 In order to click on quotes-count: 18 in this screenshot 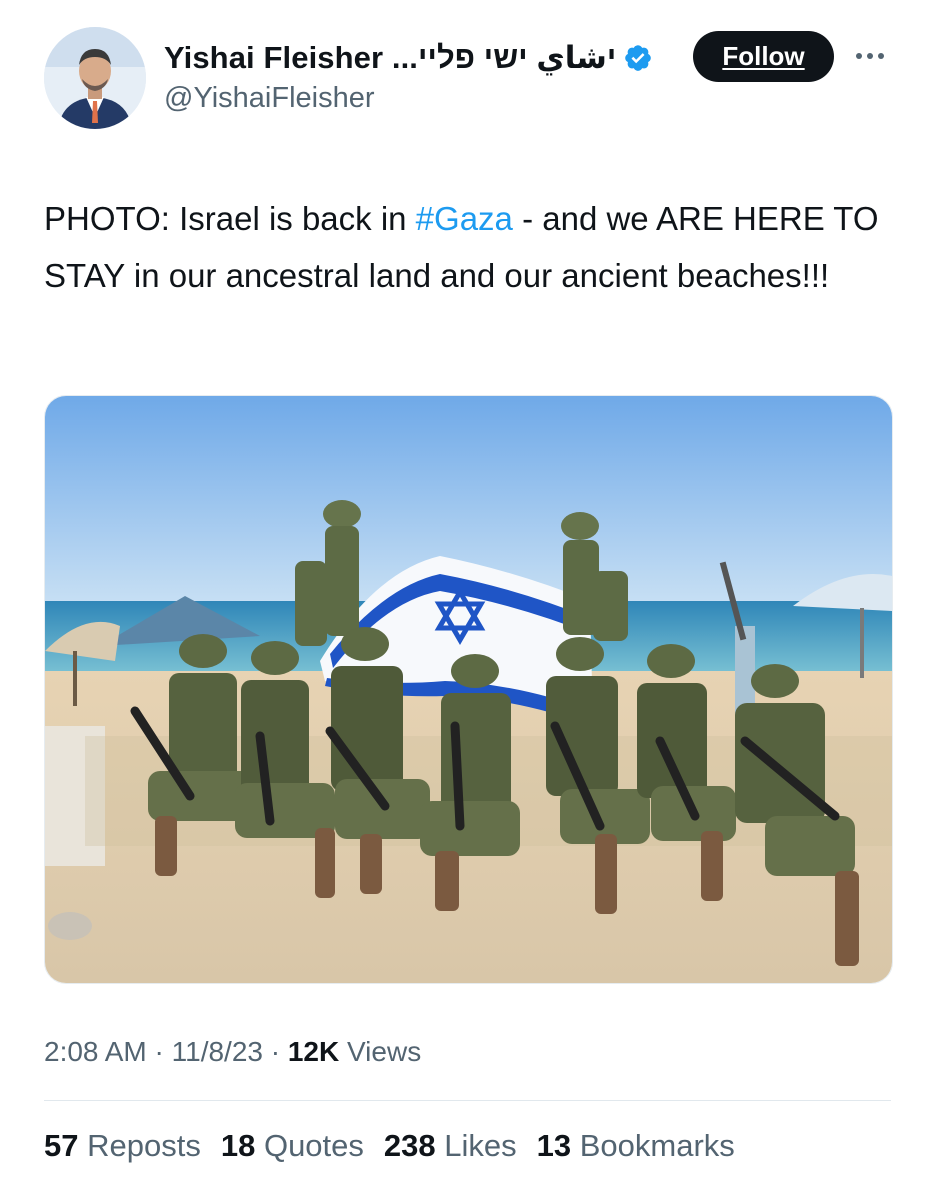, I will do `click(238, 1145)`.